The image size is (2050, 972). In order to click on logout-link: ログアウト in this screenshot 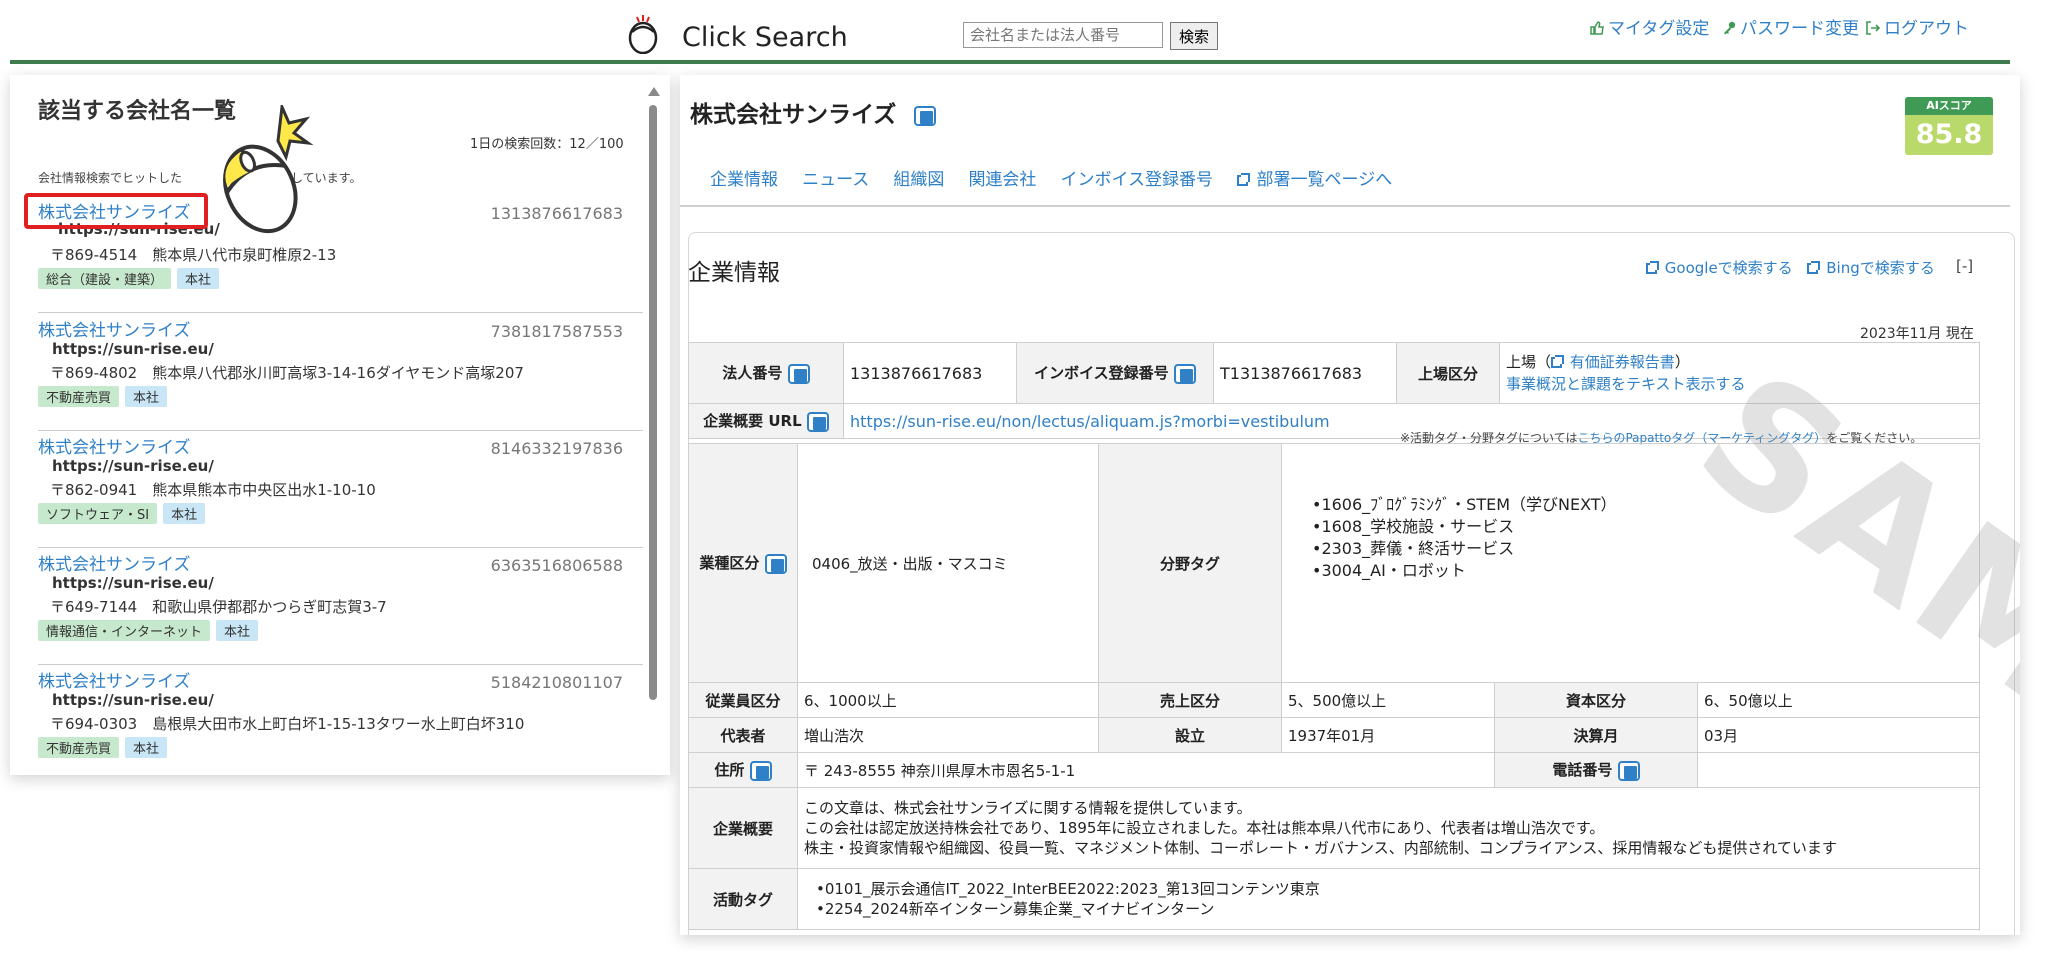, I will do `click(1917, 26)`.